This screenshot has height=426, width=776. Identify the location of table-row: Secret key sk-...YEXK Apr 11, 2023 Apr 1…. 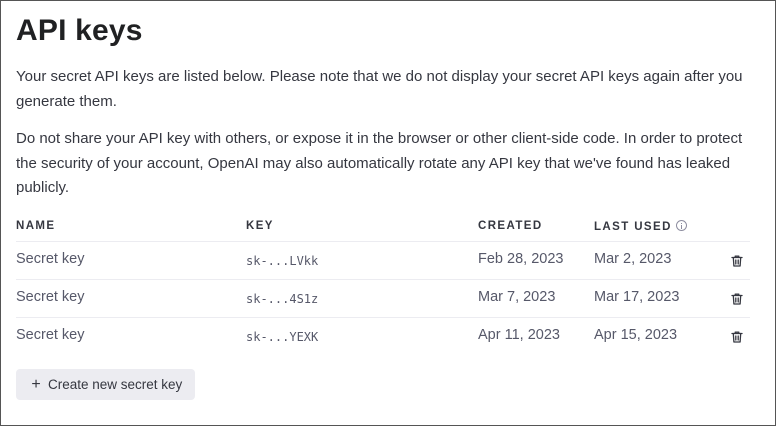
(383, 336).